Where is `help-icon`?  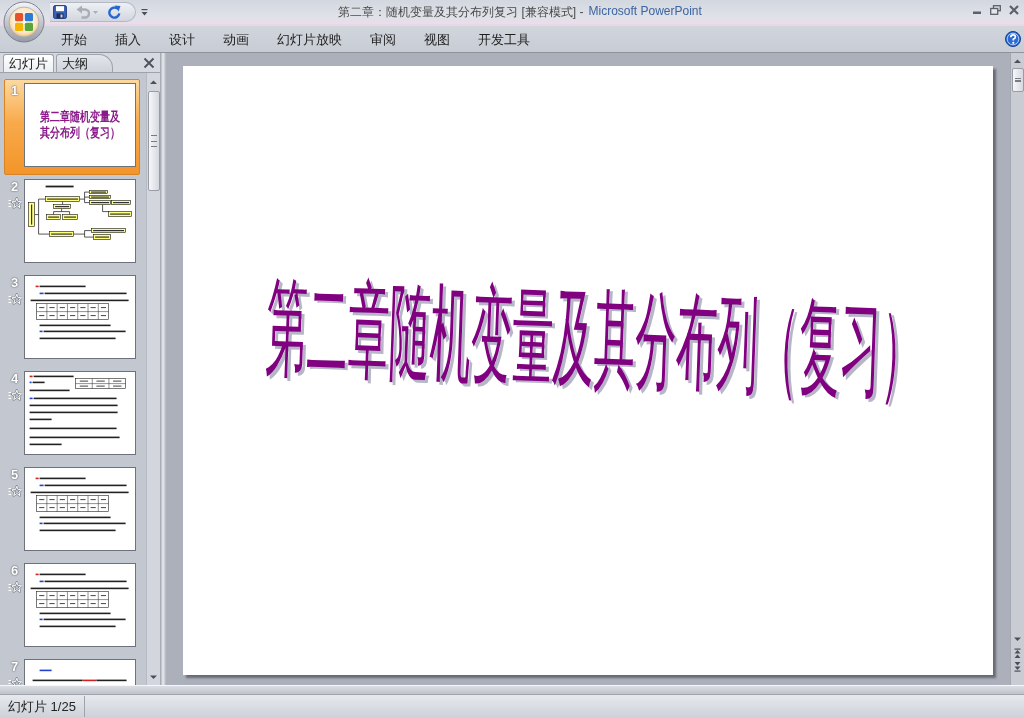
help-icon is located at coordinates (1013, 39).